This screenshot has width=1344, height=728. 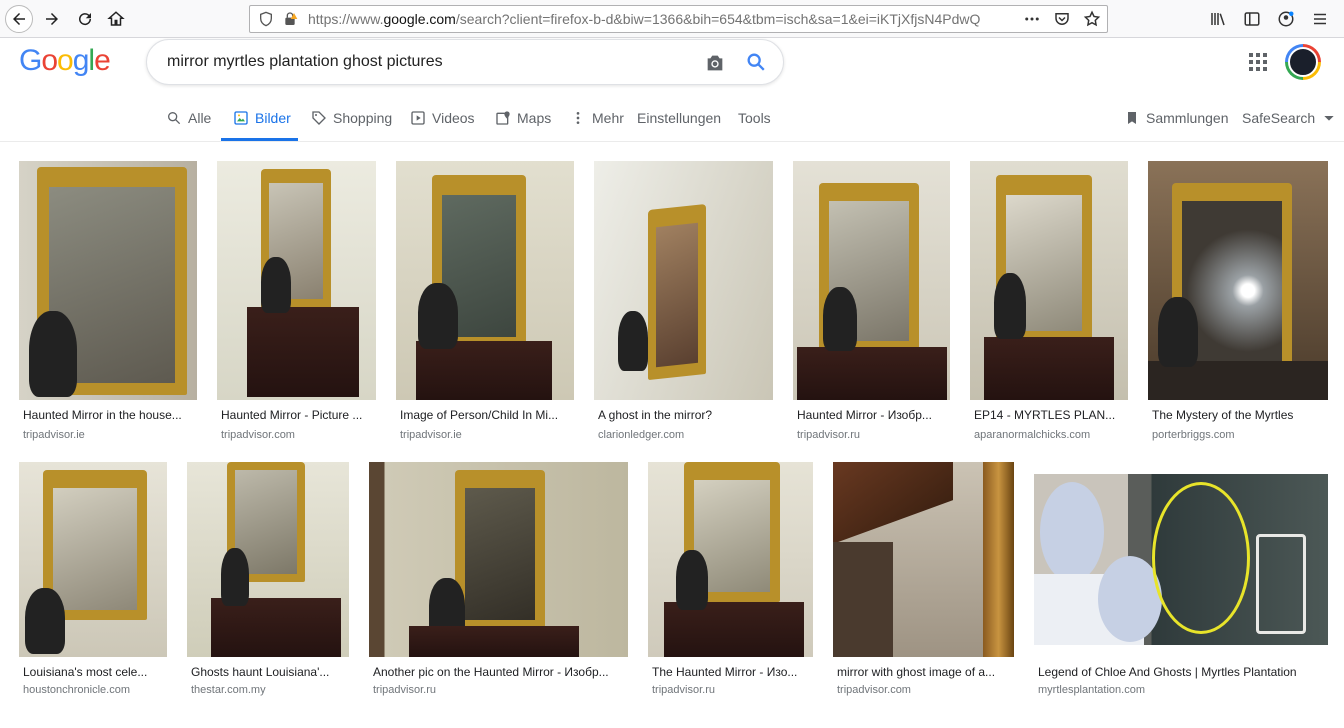 What do you see at coordinates (1092, 19) in the screenshot?
I see `bookmark-star-icon` at bounding box center [1092, 19].